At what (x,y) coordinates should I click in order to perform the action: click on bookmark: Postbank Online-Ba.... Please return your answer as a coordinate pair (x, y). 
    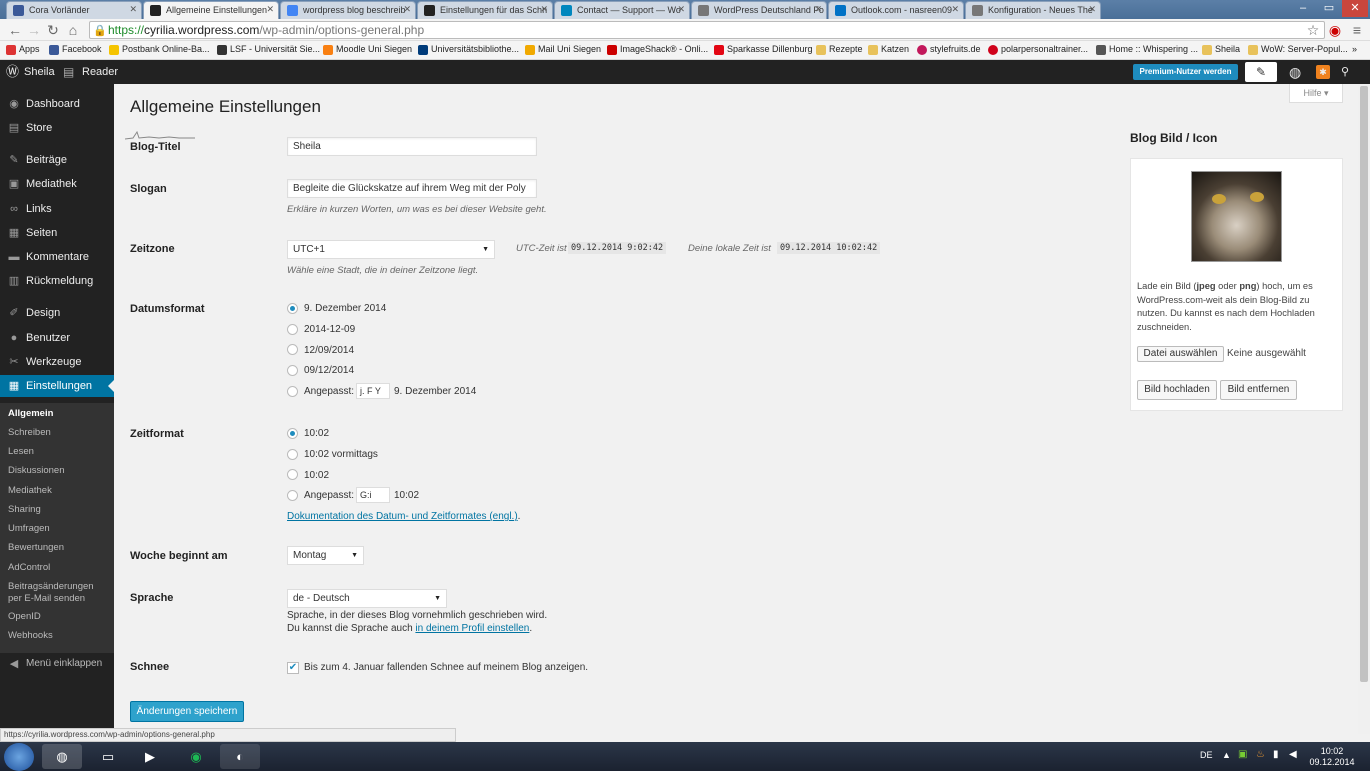
    Looking at the image, I should click on (159, 49).